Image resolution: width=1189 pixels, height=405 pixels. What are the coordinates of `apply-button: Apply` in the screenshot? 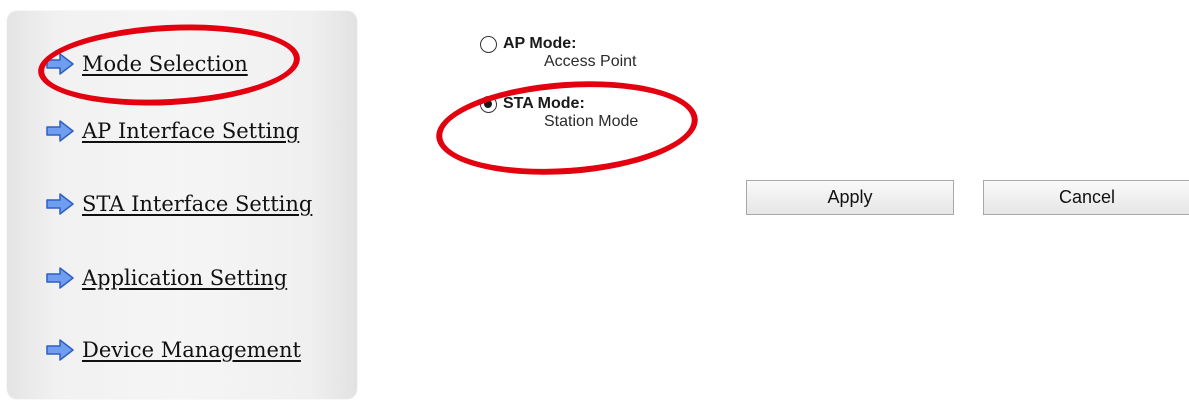 It's located at (850, 197).